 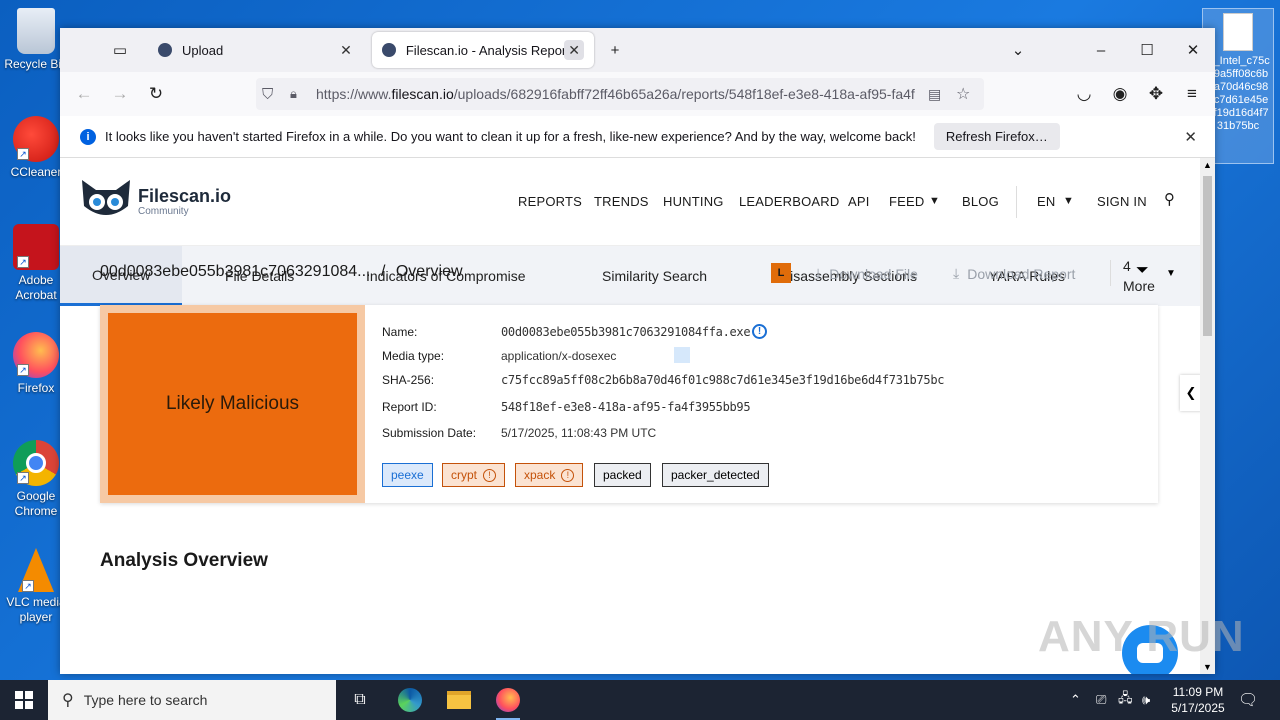 I want to click on tag-crypt: crypt!, so click(x=474, y=475).